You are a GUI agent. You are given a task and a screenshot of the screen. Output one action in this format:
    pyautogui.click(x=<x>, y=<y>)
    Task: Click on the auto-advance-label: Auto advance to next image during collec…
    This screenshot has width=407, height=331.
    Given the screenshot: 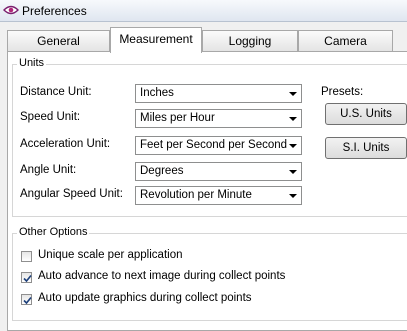 What is the action you would take?
    pyautogui.click(x=161, y=276)
    